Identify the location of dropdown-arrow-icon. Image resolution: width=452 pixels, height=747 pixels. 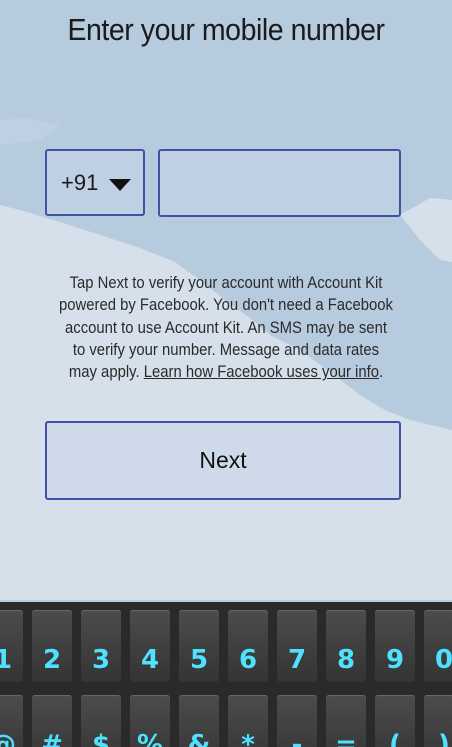
(120, 185).